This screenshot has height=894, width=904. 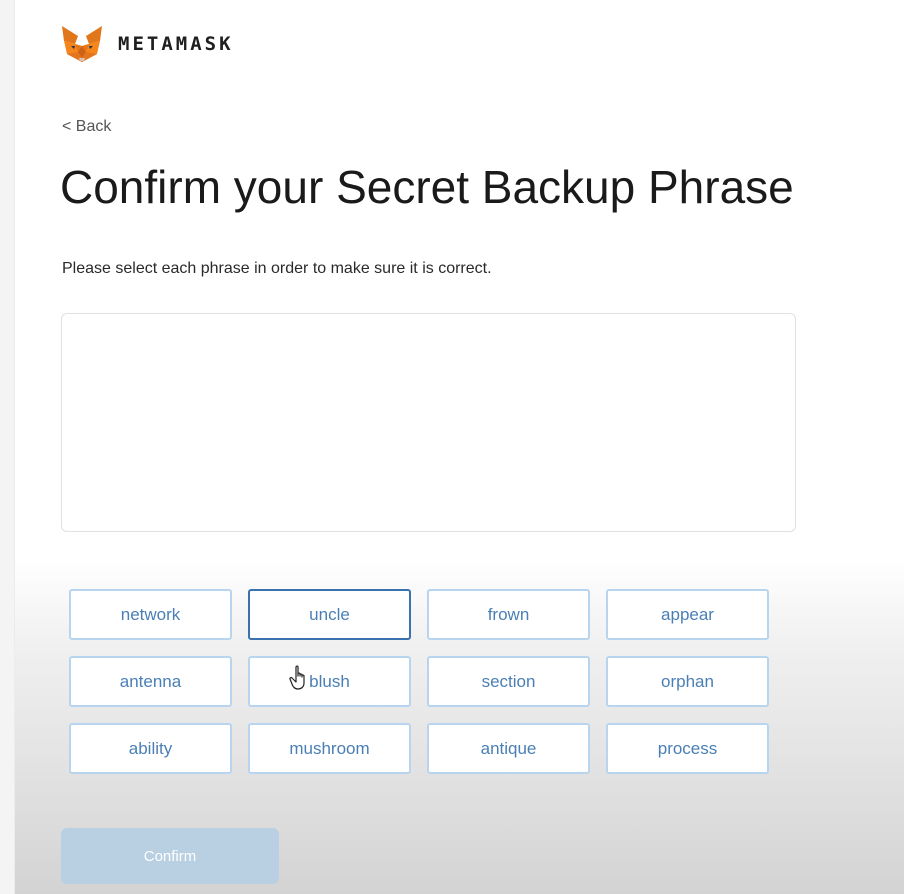 What do you see at coordinates (176, 44) in the screenshot?
I see `brand-name: METAMASK` at bounding box center [176, 44].